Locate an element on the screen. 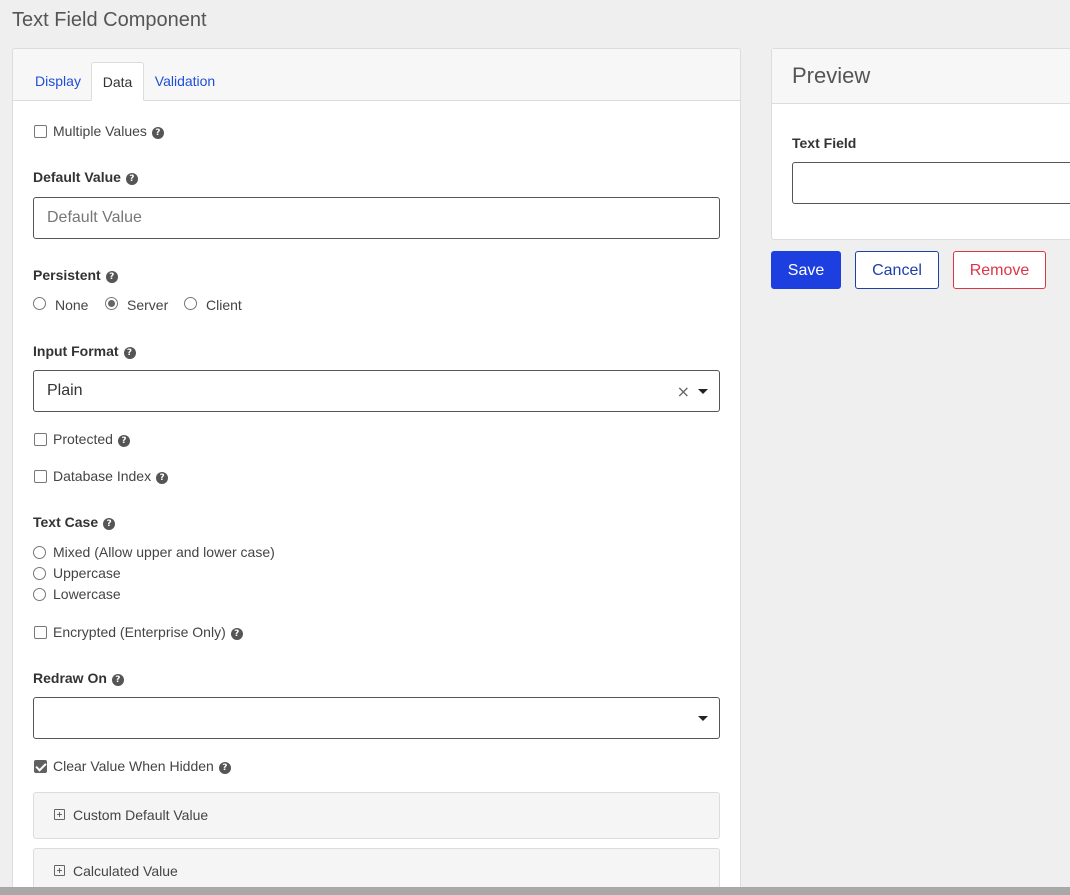  persistent-label: Persistent? is located at coordinates (75, 275).